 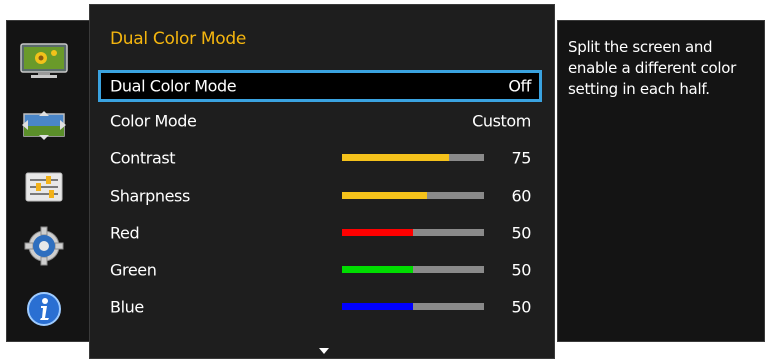 What do you see at coordinates (173, 86) in the screenshot?
I see `row-label: Dual Color Mode` at bounding box center [173, 86].